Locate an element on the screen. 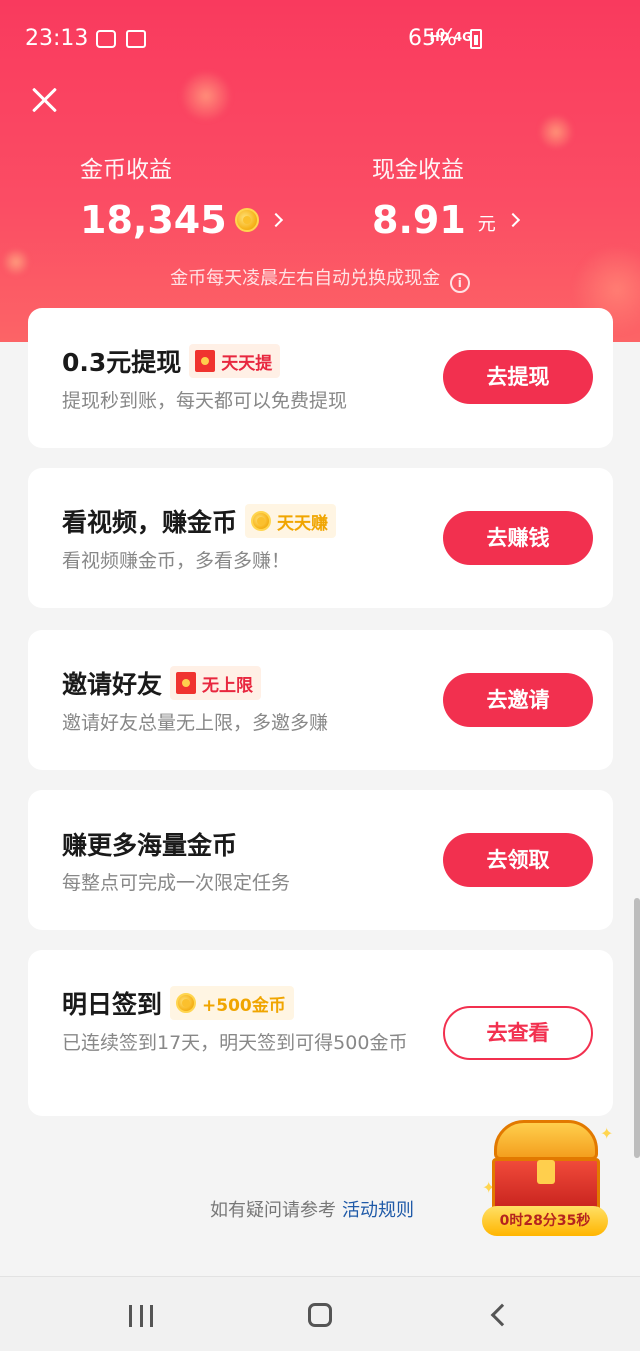  task-card-more-coins: 赚更多海量金币 每整点可完成一次限定任务 去领取 is located at coordinates (320, 860).